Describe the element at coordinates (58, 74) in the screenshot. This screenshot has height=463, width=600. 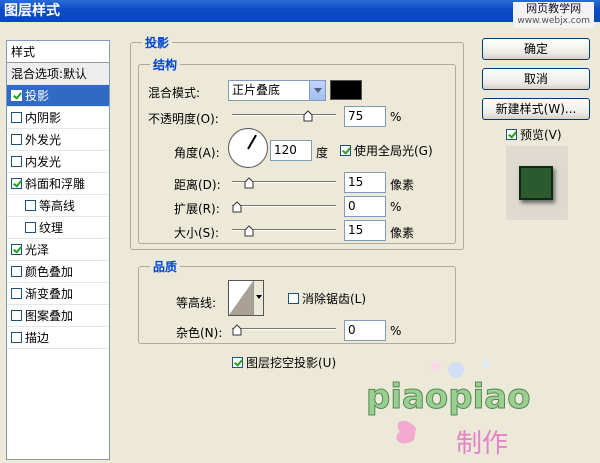
I see `styles-list-item: 混合选项:默认` at that location.